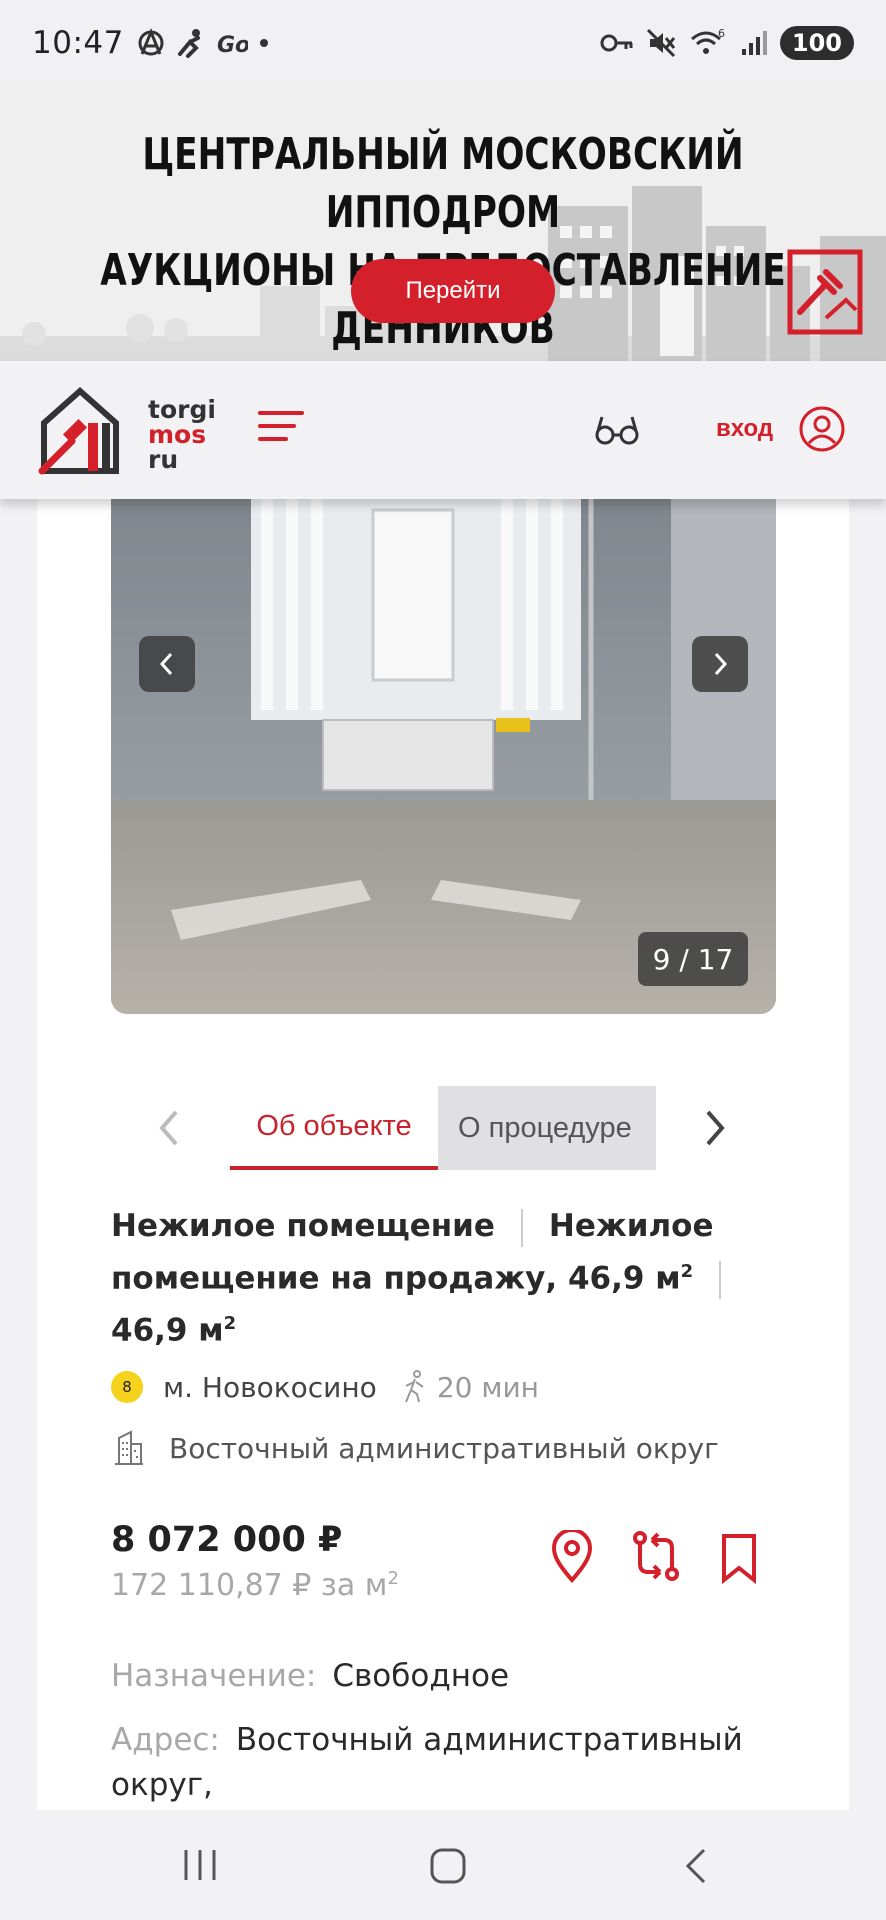  What do you see at coordinates (443, 183) in the screenshot?
I see `banner-title-line1: ЦЕНТРАЛЬНЫЙ МОСКОВСКИЙ ИППОДРОМ` at bounding box center [443, 183].